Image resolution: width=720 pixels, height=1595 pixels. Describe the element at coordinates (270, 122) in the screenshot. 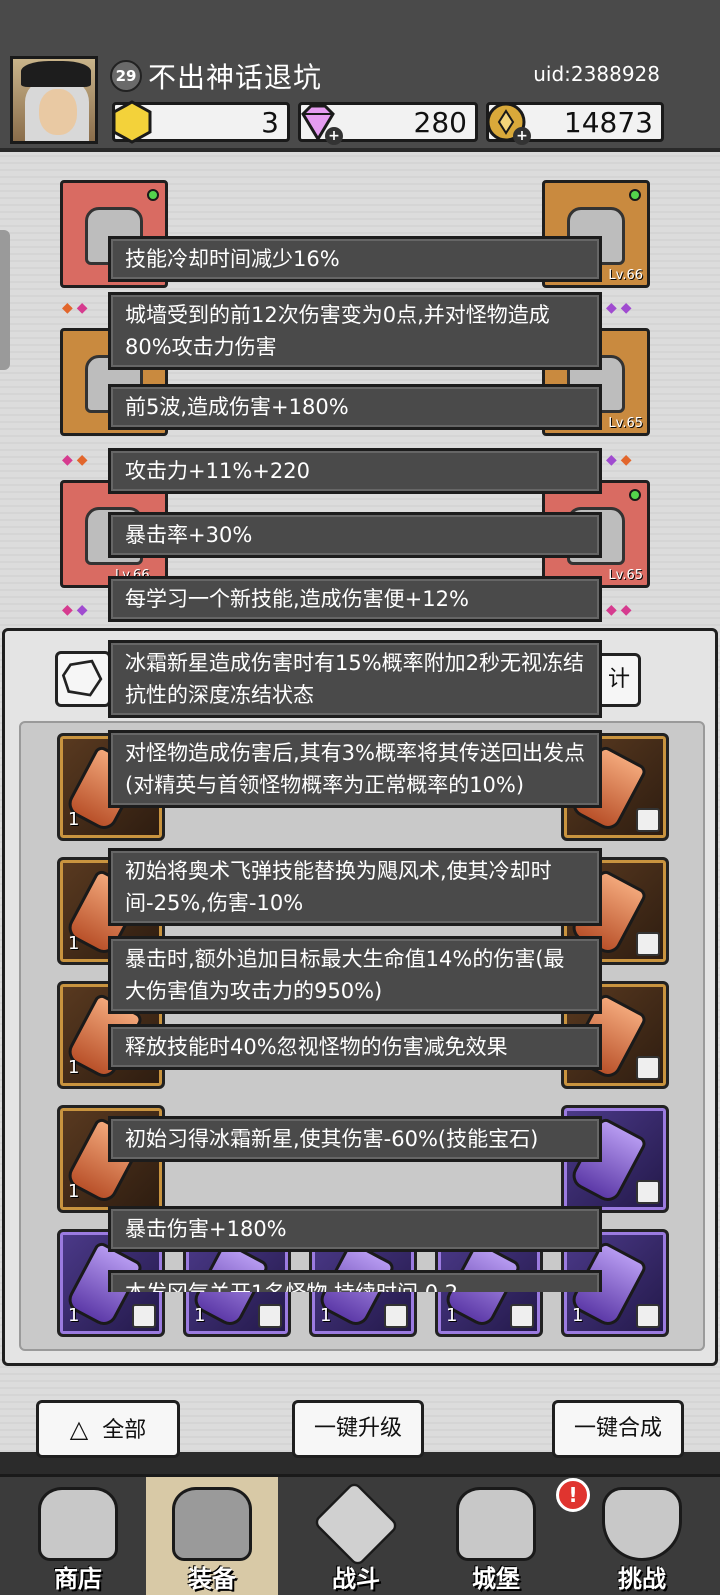

I see `gold-bar-value: 3` at that location.